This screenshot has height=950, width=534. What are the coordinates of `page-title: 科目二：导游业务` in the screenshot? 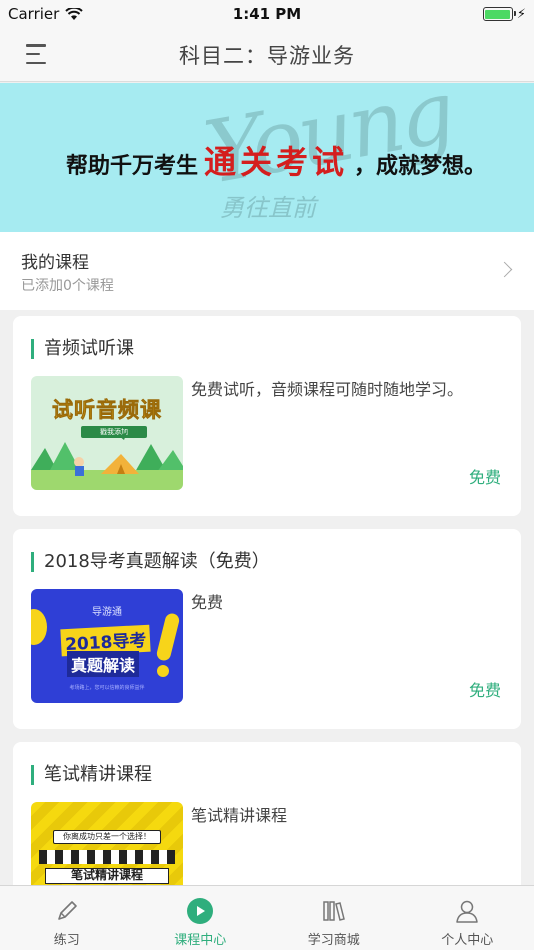 It's located at (267, 55).